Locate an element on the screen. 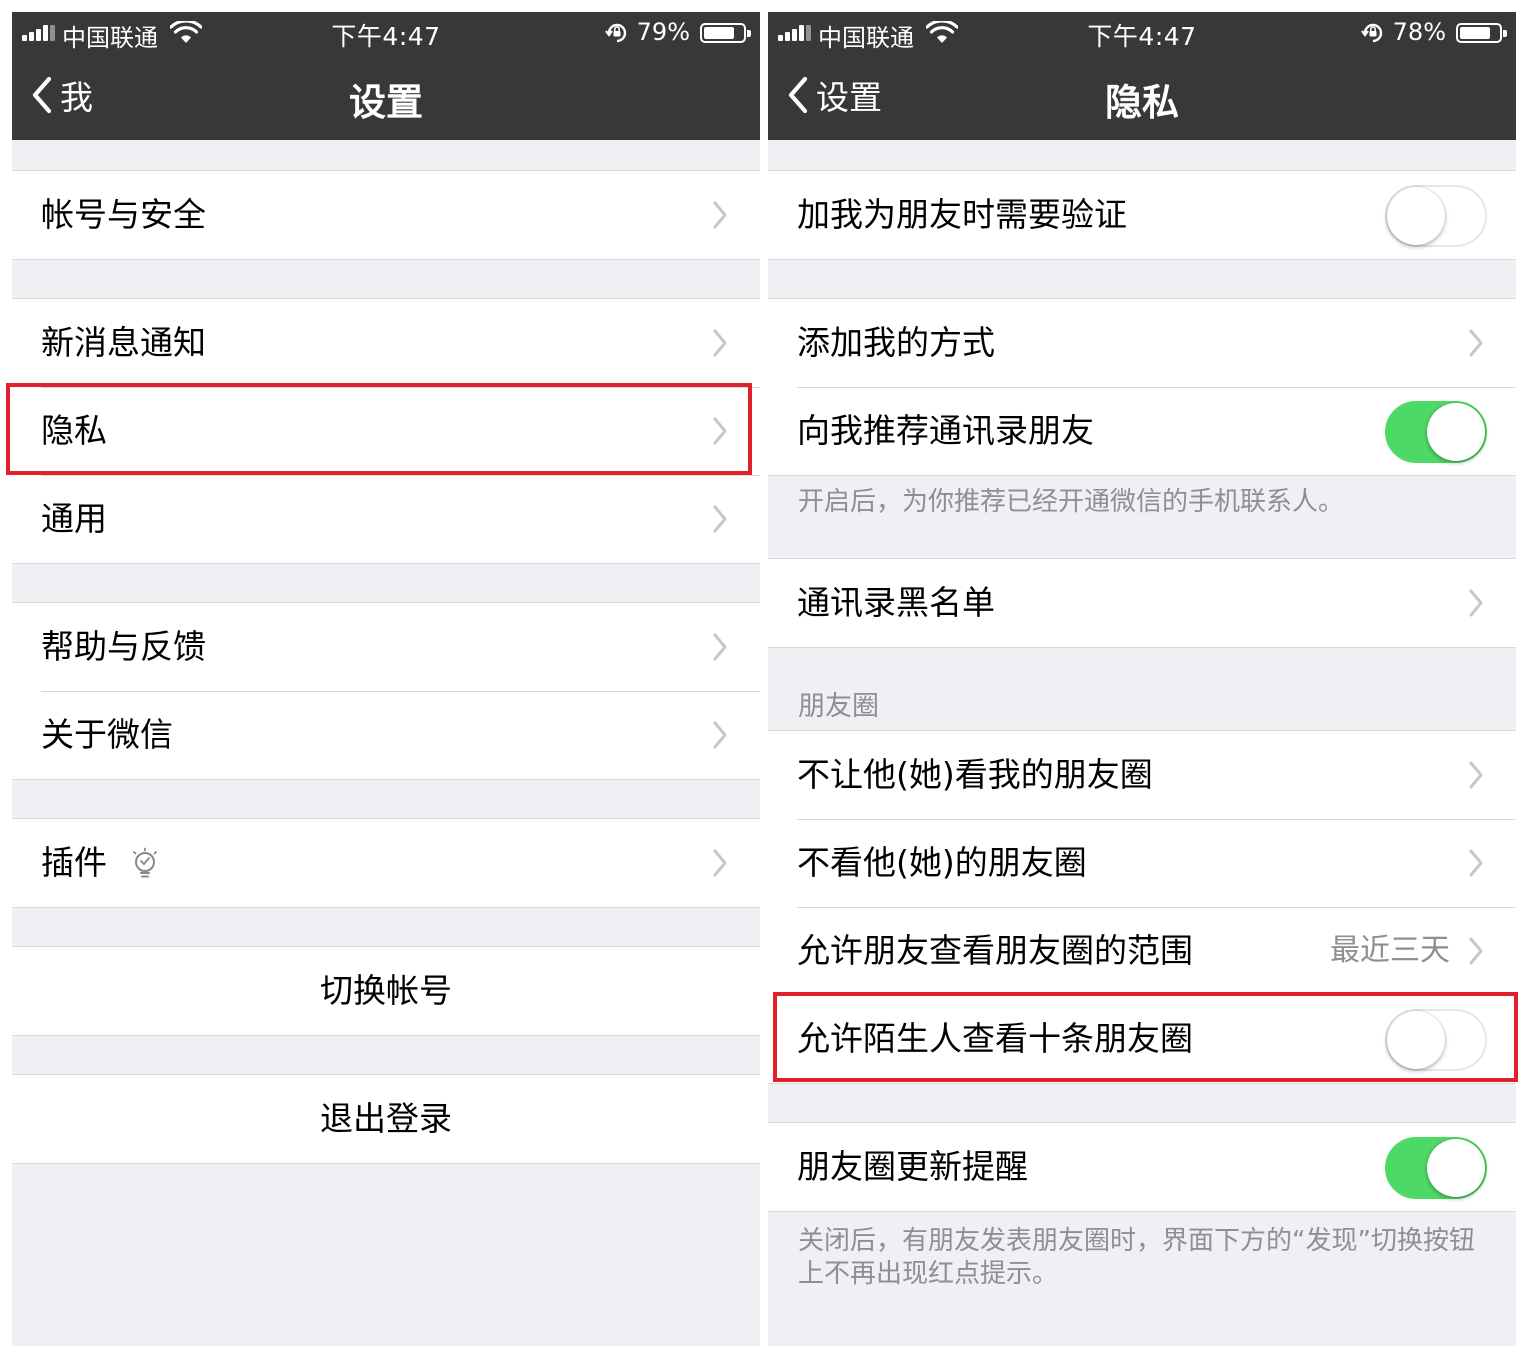 This screenshot has height=1358, width=1529. verify-friend-requests-row: 加我为朋友时需要验证 is located at coordinates (1142, 215).